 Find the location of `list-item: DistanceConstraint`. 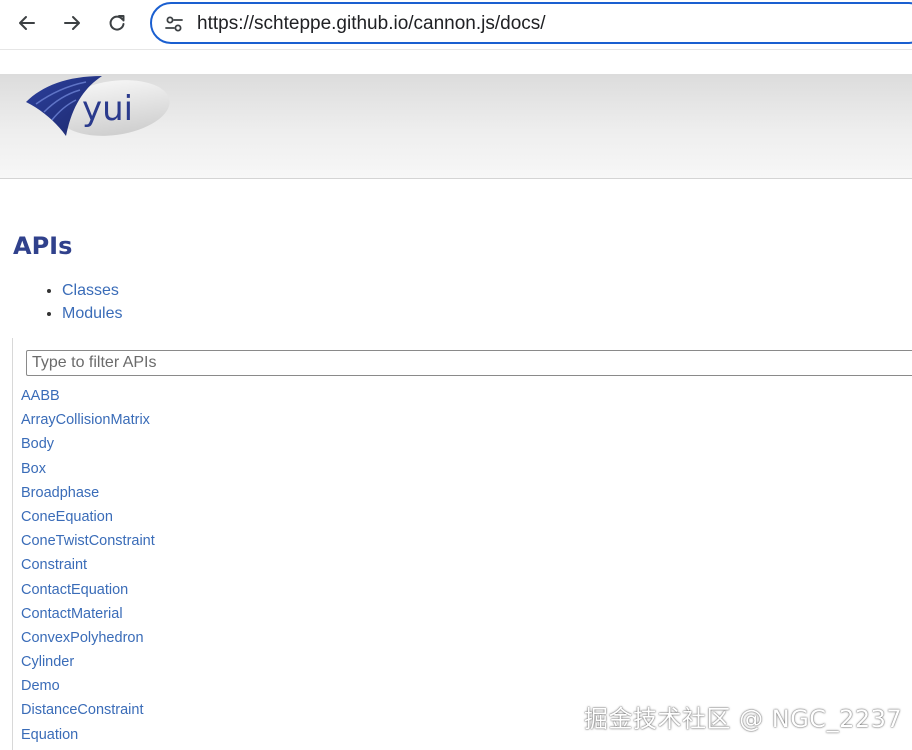

list-item: DistanceConstraint is located at coordinates (88, 710).